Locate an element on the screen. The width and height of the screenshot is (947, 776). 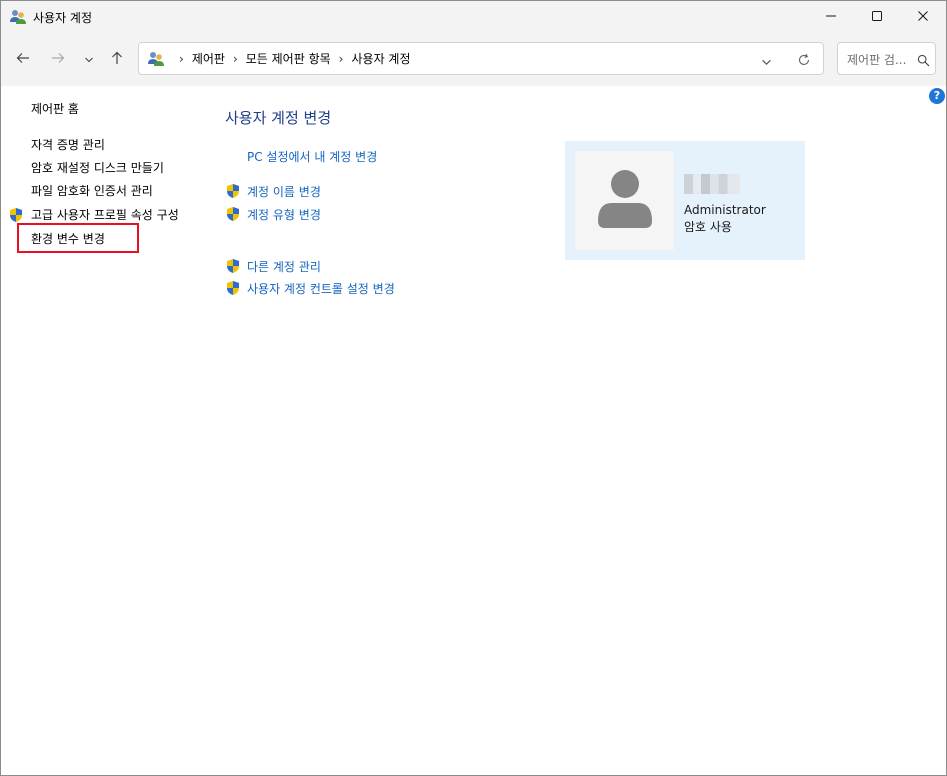
address-dropdown-button is located at coordinates (766, 62).